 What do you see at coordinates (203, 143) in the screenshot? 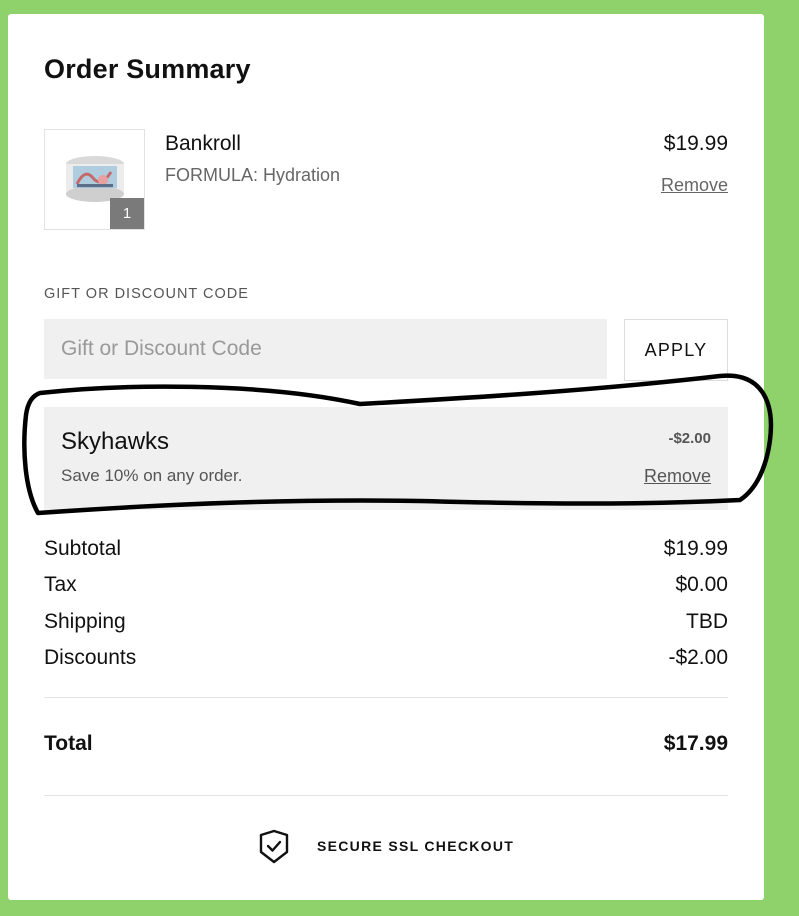
I see `product-name: Bankroll` at bounding box center [203, 143].